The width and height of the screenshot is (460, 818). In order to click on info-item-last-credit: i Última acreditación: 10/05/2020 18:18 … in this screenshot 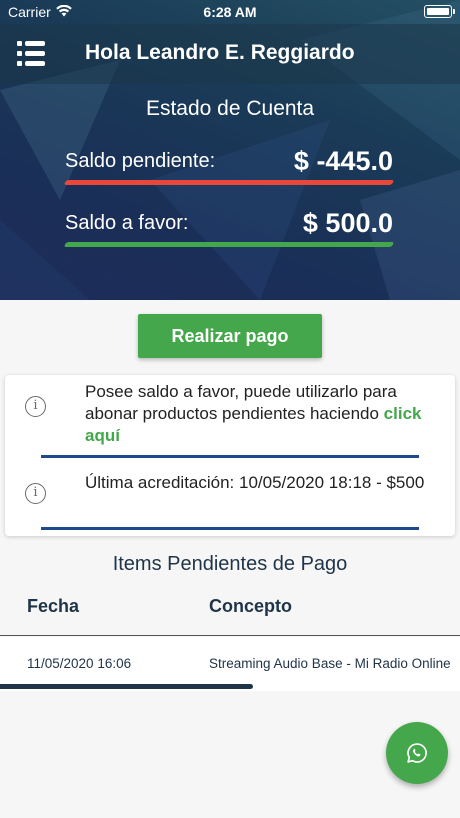, I will do `click(230, 498)`.